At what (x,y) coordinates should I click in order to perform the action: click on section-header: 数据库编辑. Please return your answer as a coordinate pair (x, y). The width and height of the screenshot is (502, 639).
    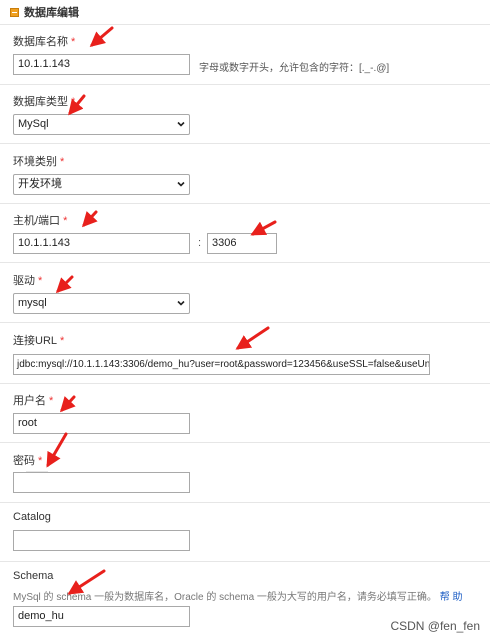
    Looking at the image, I should click on (44, 12).